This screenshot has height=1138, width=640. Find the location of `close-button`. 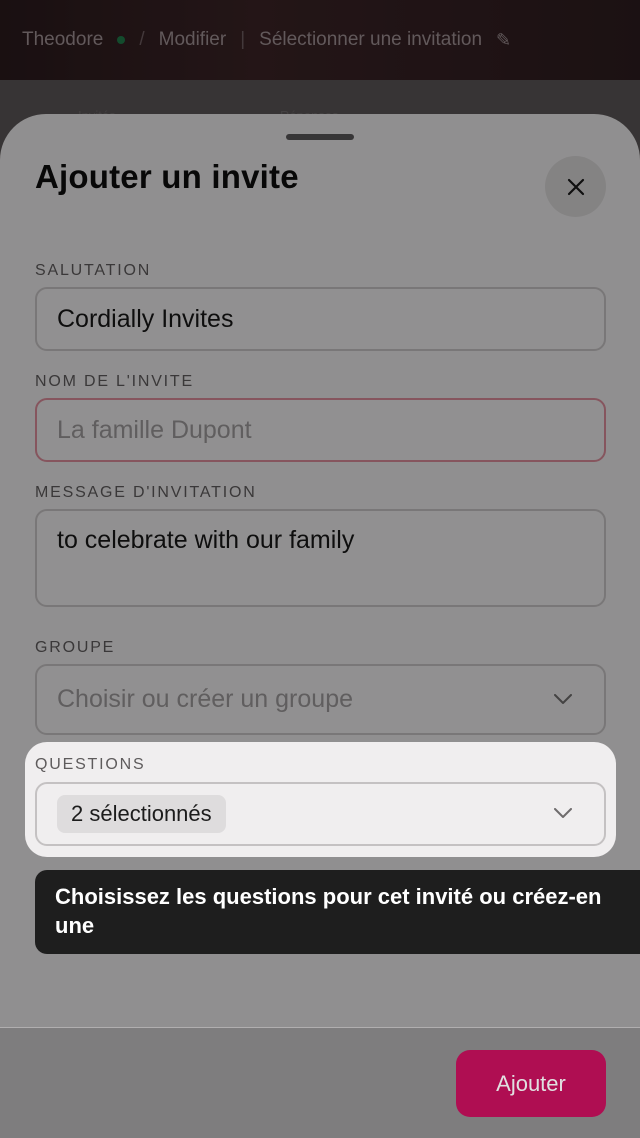

close-button is located at coordinates (575, 186).